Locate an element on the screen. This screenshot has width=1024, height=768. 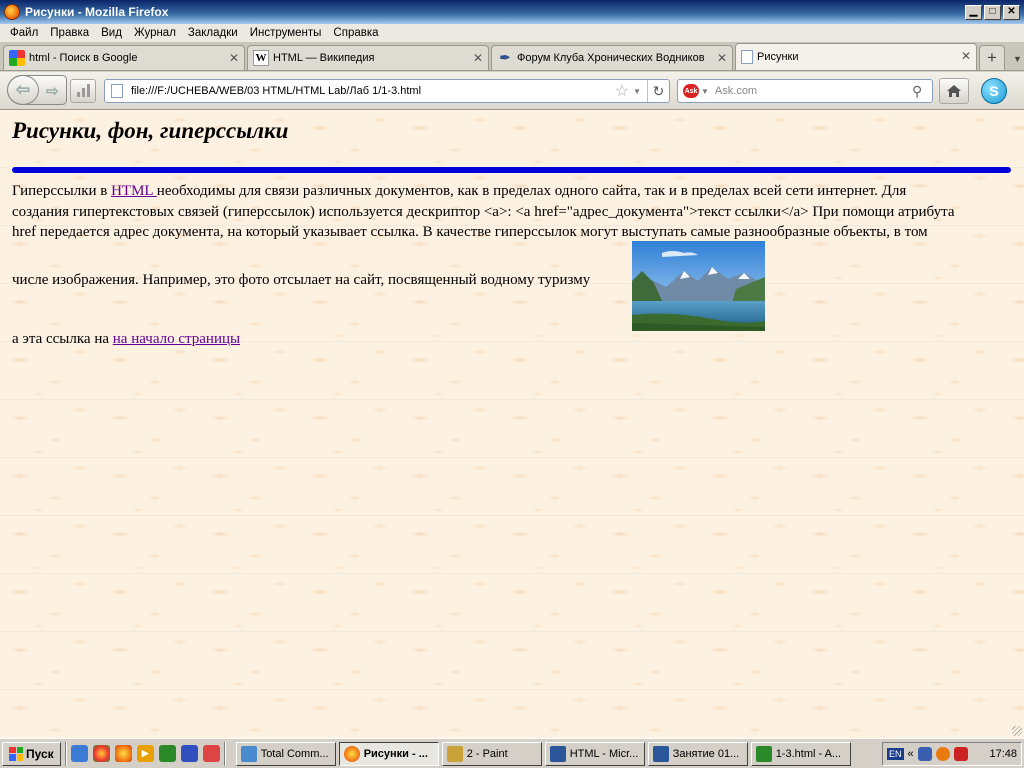
quick-launch: ▶ is located at coordinates (145, 753).